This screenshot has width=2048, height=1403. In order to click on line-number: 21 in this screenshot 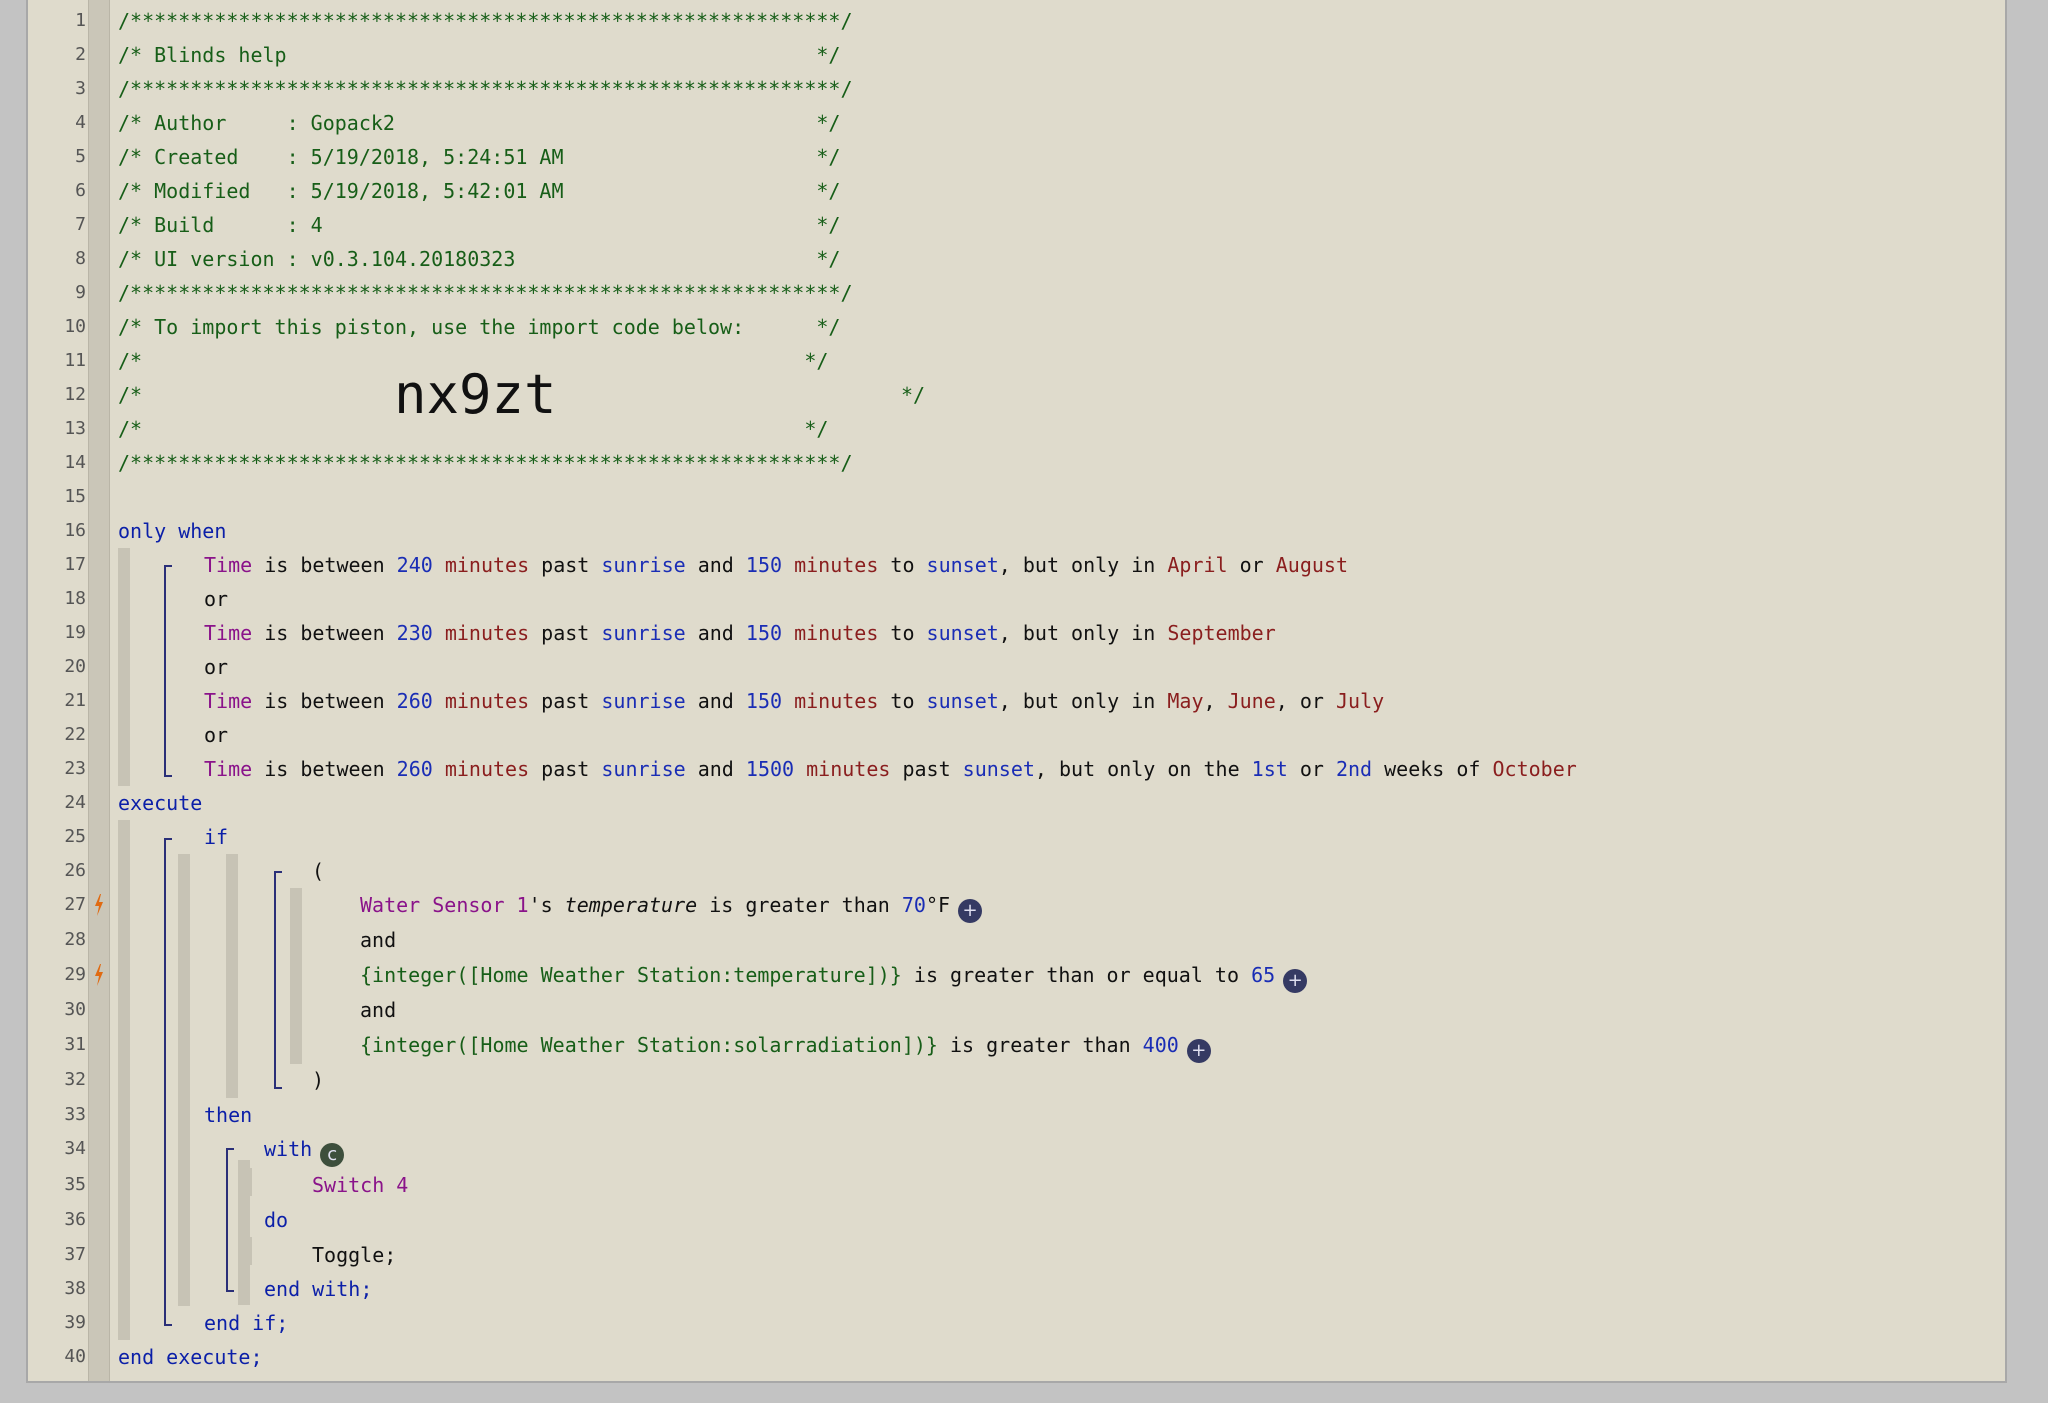, I will do `click(75, 700)`.